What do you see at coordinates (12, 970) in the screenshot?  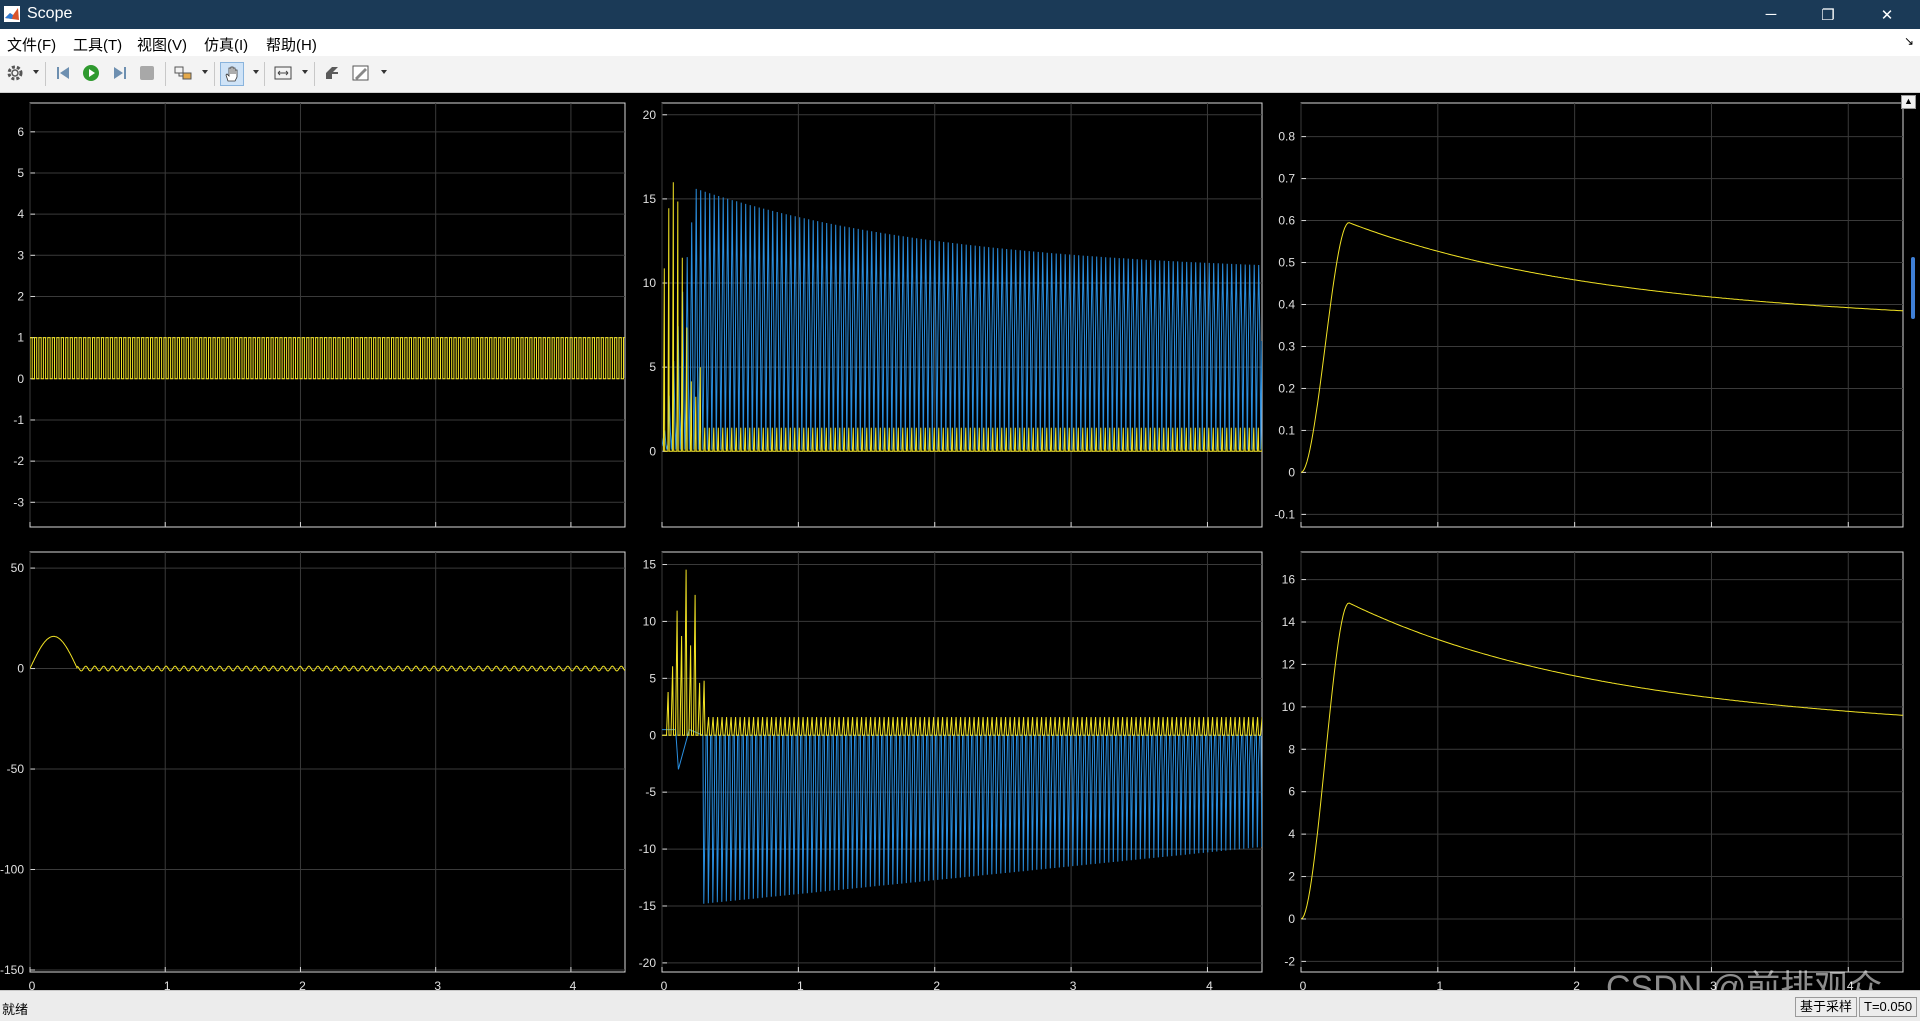 I see `y-tick-label: -150` at bounding box center [12, 970].